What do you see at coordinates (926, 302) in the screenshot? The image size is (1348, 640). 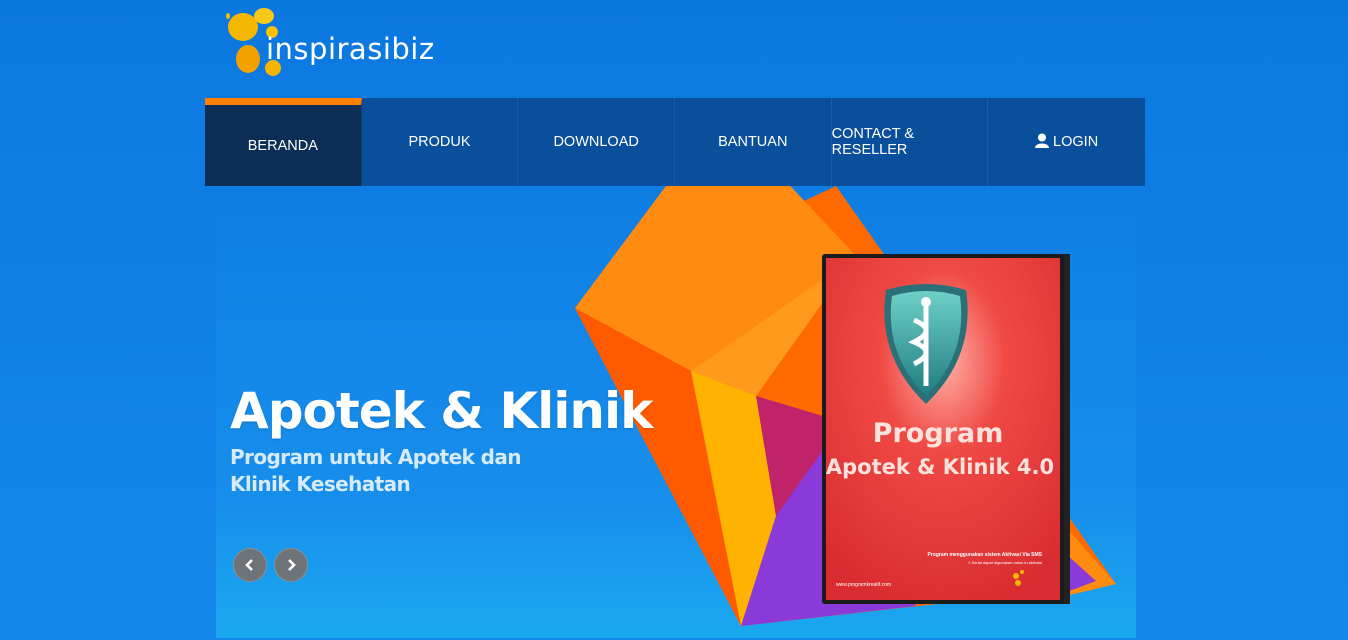 I see `caduceus-head` at bounding box center [926, 302].